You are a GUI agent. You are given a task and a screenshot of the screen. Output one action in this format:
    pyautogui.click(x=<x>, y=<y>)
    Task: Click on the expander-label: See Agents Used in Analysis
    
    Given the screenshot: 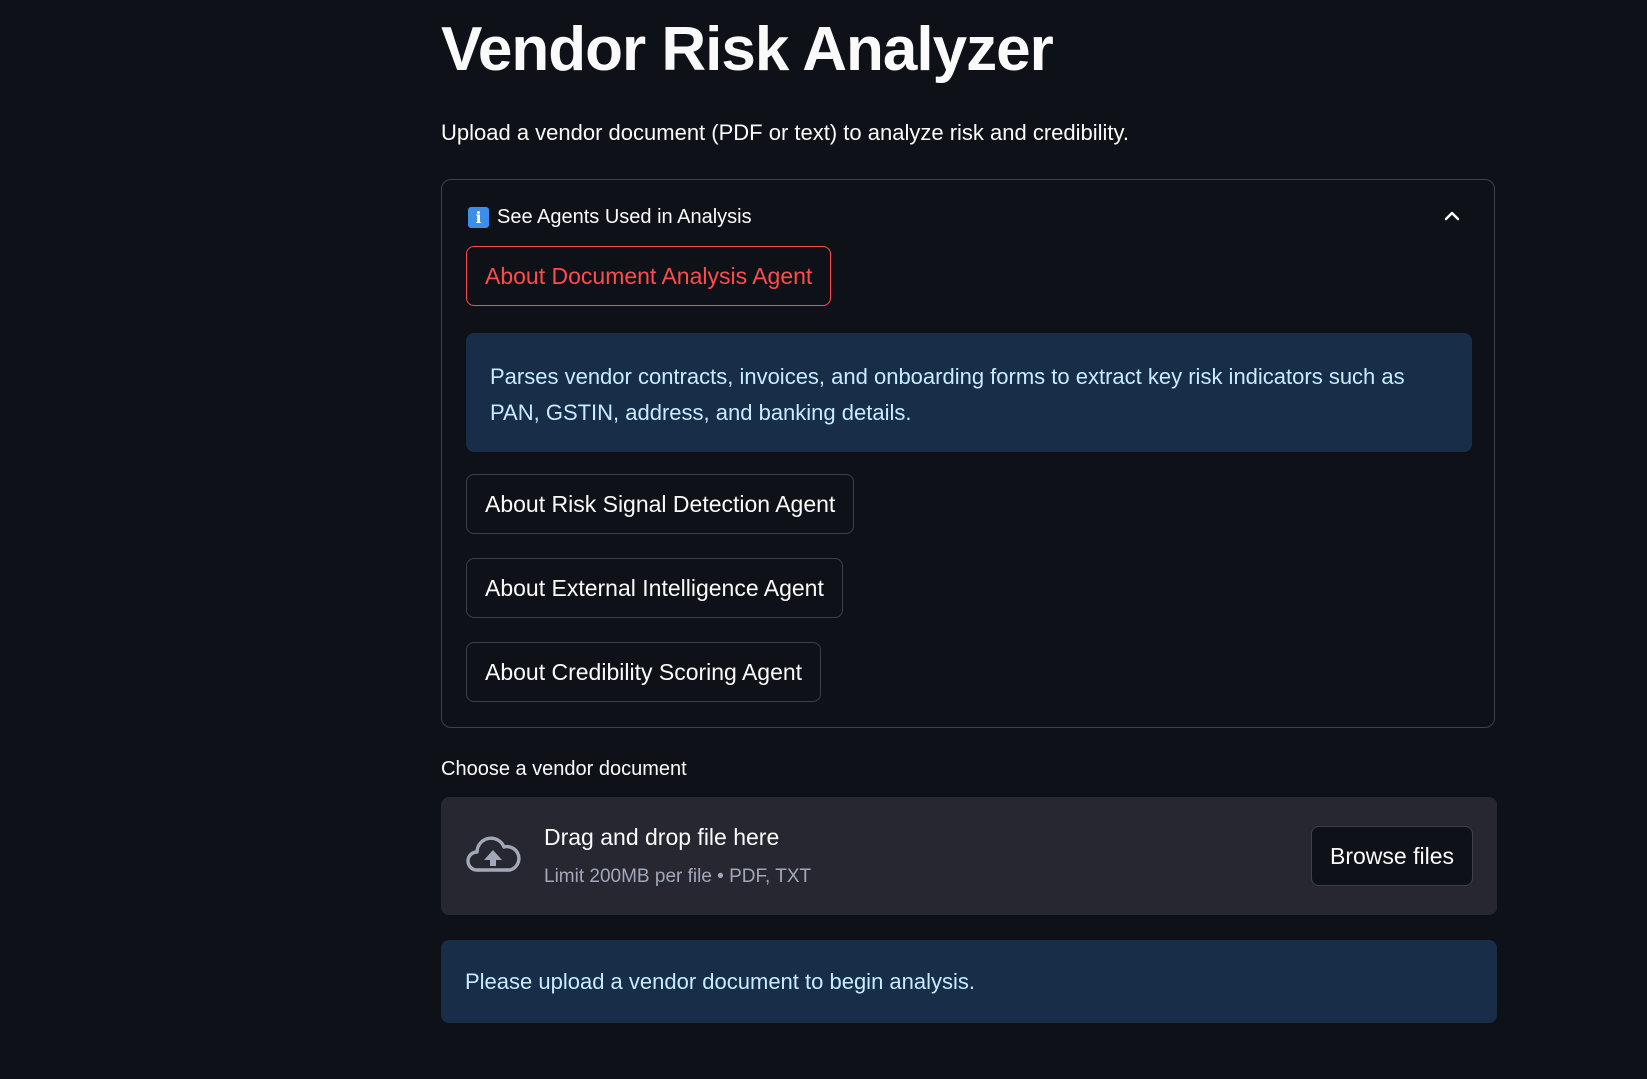 What is the action you would take?
    pyautogui.click(x=624, y=216)
    